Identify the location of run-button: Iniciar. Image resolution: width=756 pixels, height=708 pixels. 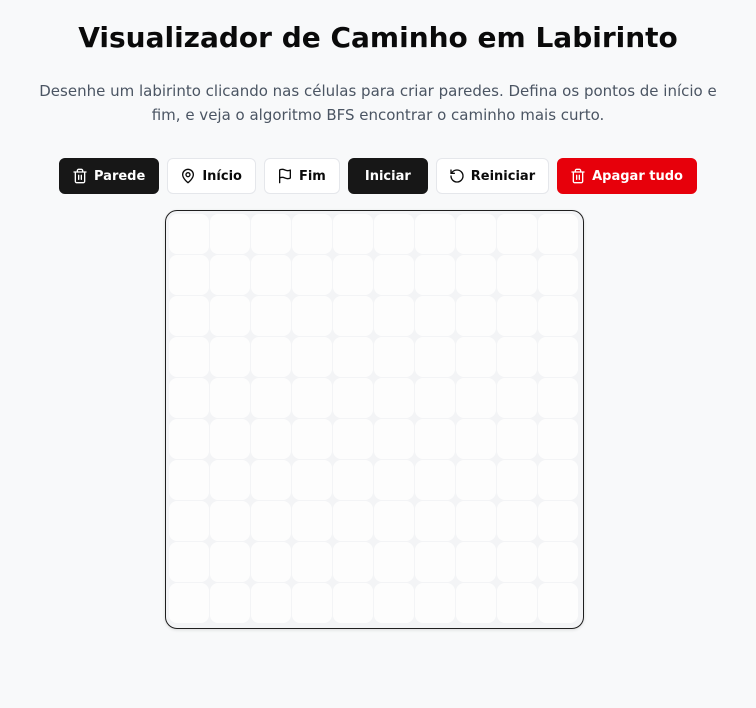
(387, 176).